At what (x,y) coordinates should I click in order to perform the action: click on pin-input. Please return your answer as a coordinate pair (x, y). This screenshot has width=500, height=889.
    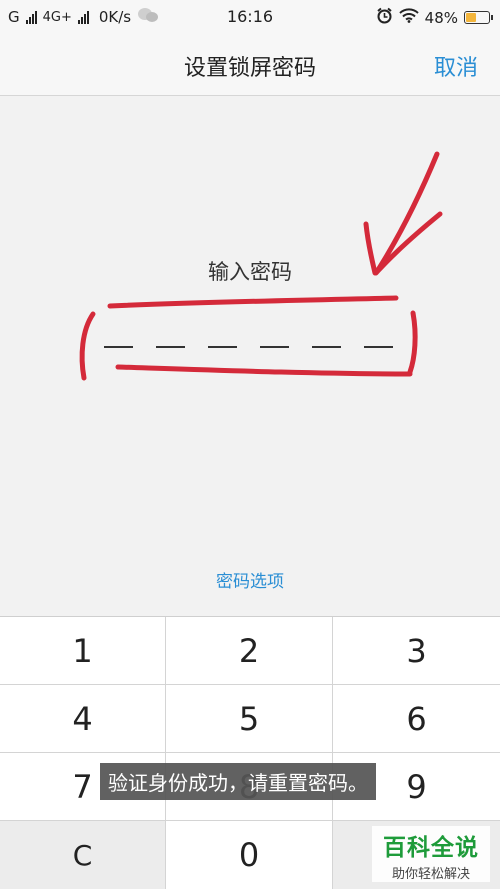
    Looking at the image, I should click on (254, 345).